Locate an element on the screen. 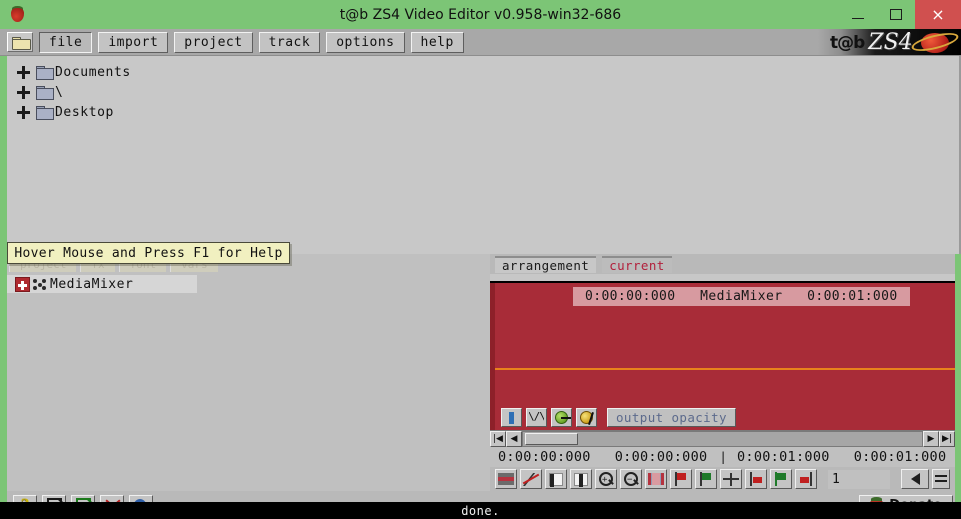 The height and width of the screenshot is (519, 961). center-playhead-button is located at coordinates (731, 479).